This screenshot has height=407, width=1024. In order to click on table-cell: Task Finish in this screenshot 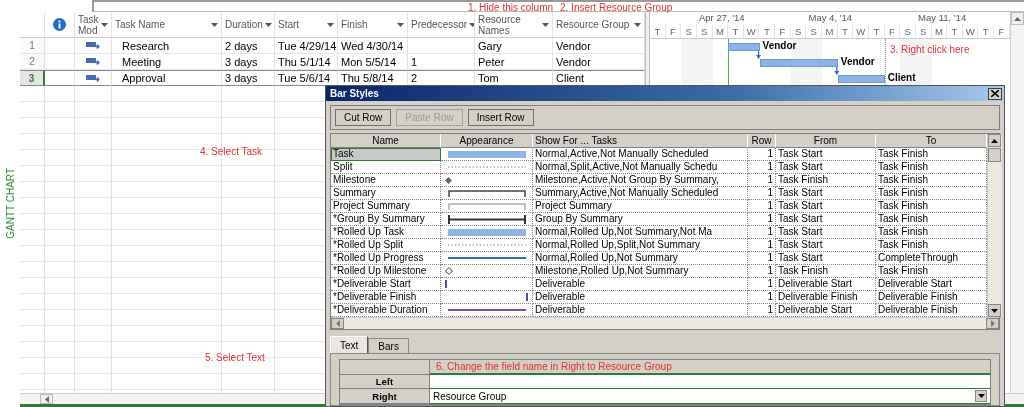, I will do `click(826, 271)`.